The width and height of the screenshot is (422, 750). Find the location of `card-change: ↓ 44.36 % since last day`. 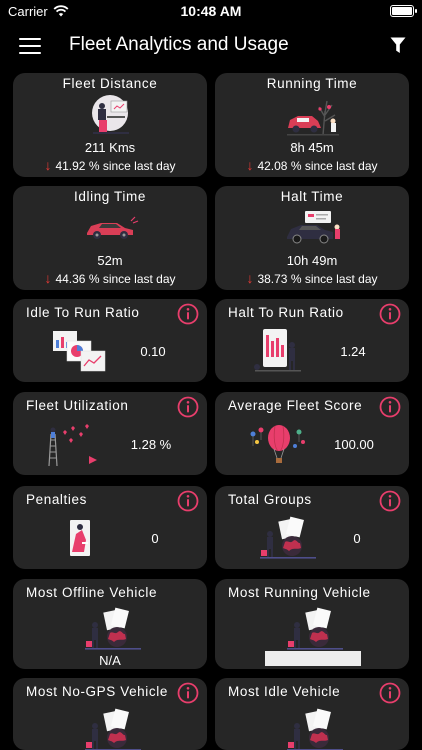

card-change: ↓ 44.36 % since last day is located at coordinates (110, 278).